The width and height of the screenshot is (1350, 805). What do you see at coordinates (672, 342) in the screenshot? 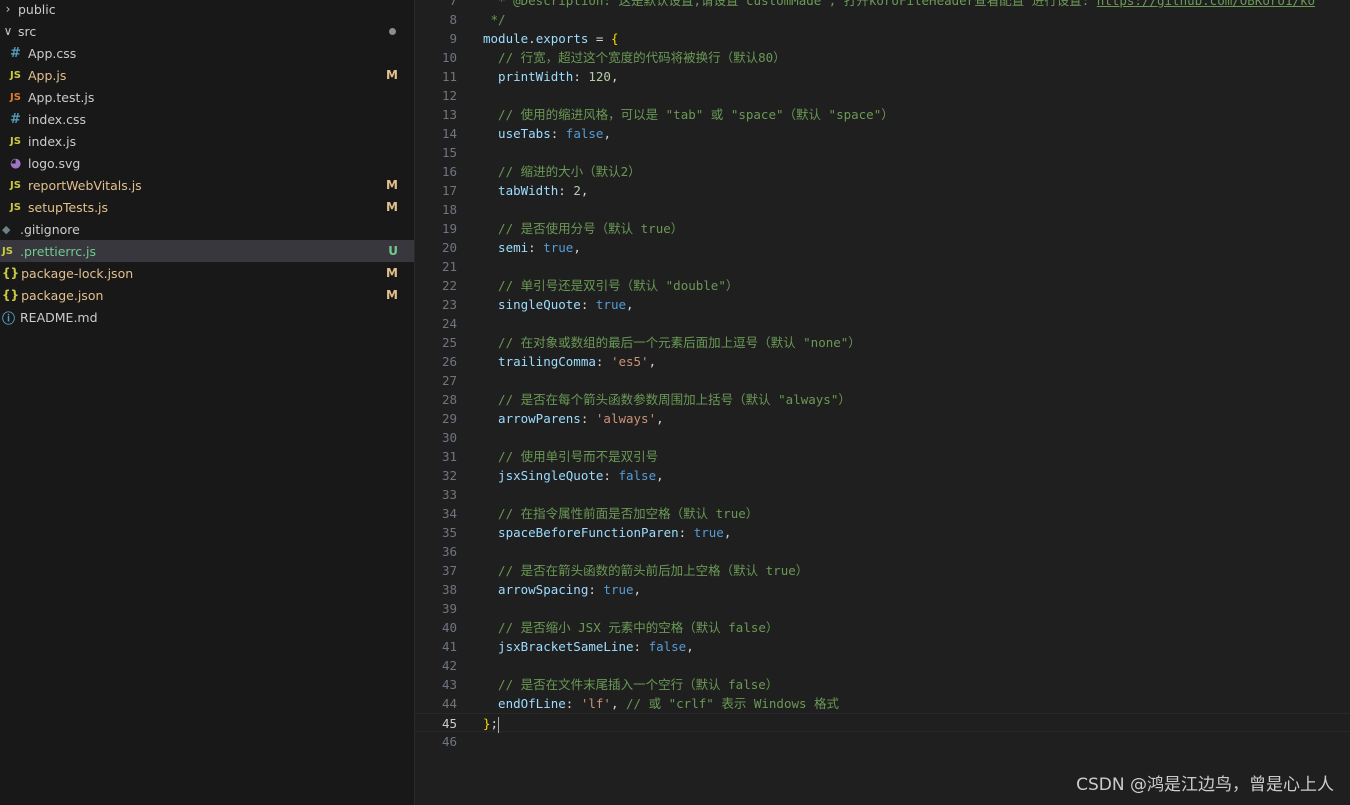
I see `token-comment: // 在对象或数组的最后一个元素后面加上逗号（默认 "none"）` at bounding box center [672, 342].